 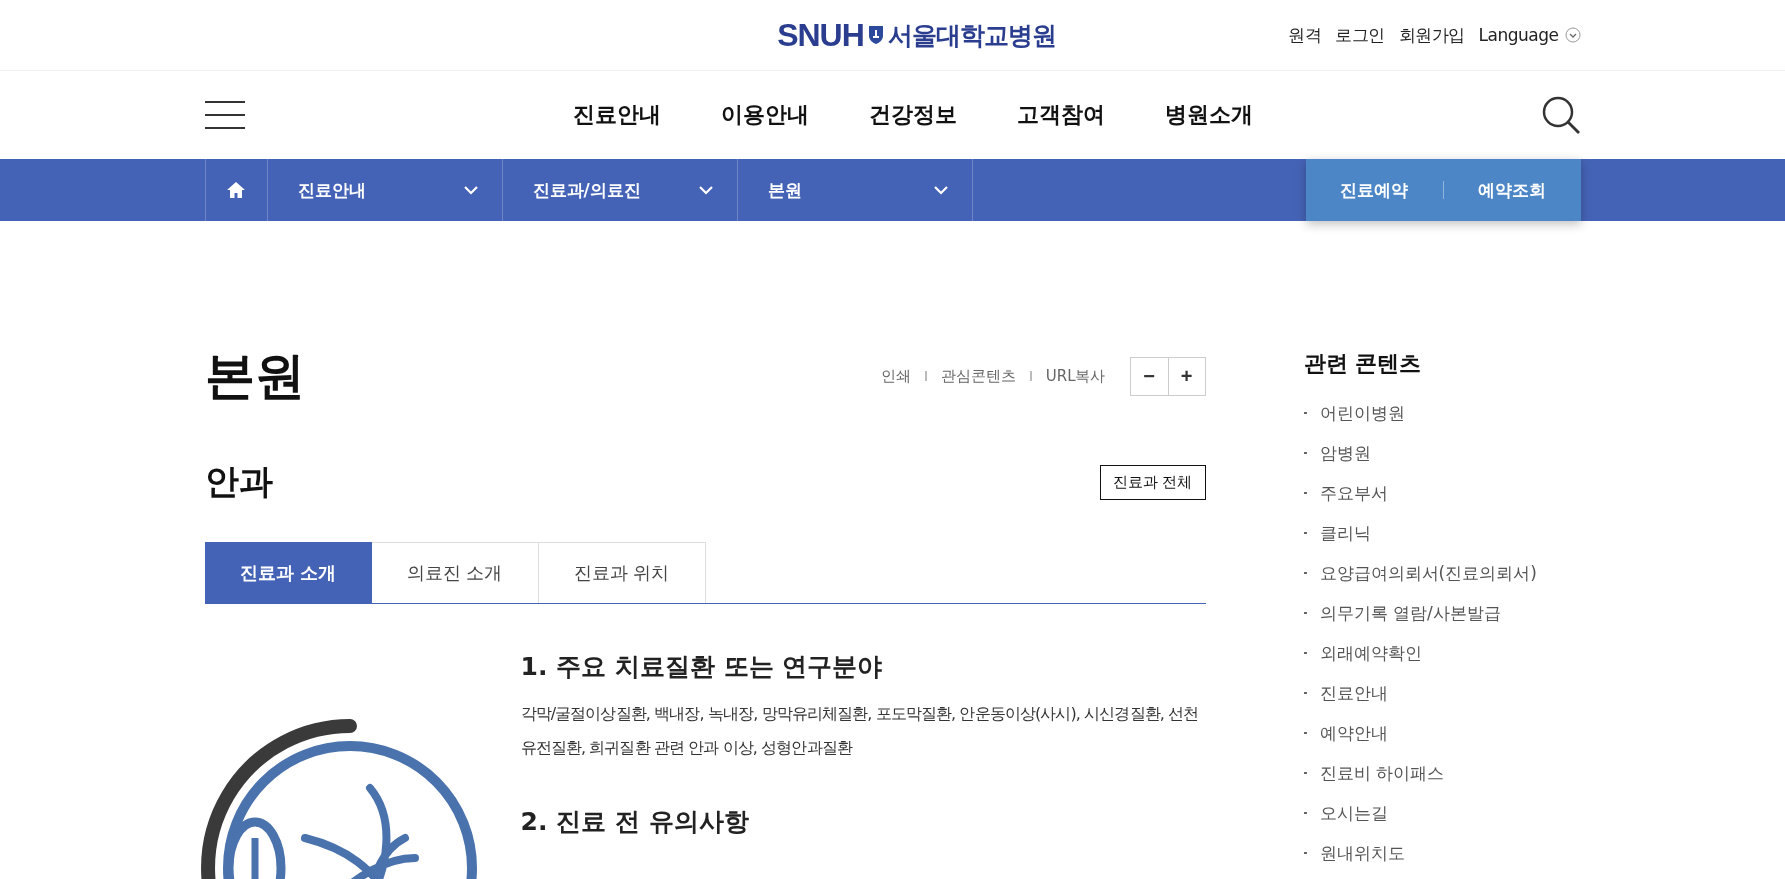 I want to click on utility-link: 원격, so click(x=1305, y=35).